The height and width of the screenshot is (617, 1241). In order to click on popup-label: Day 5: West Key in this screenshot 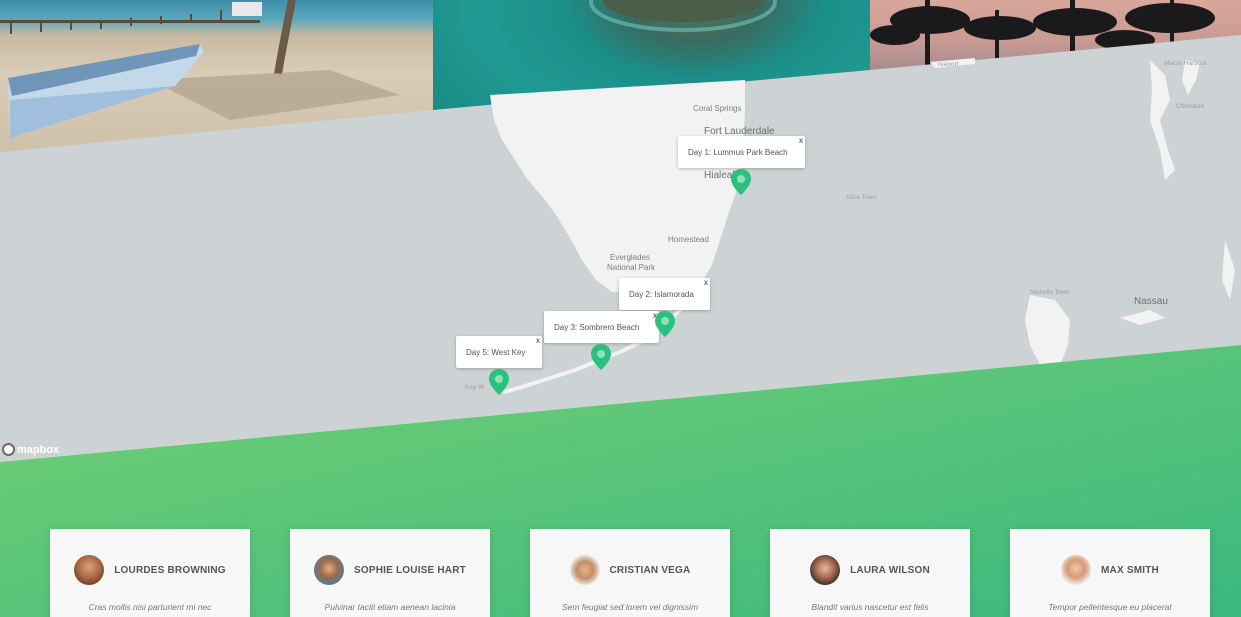, I will do `click(496, 352)`.